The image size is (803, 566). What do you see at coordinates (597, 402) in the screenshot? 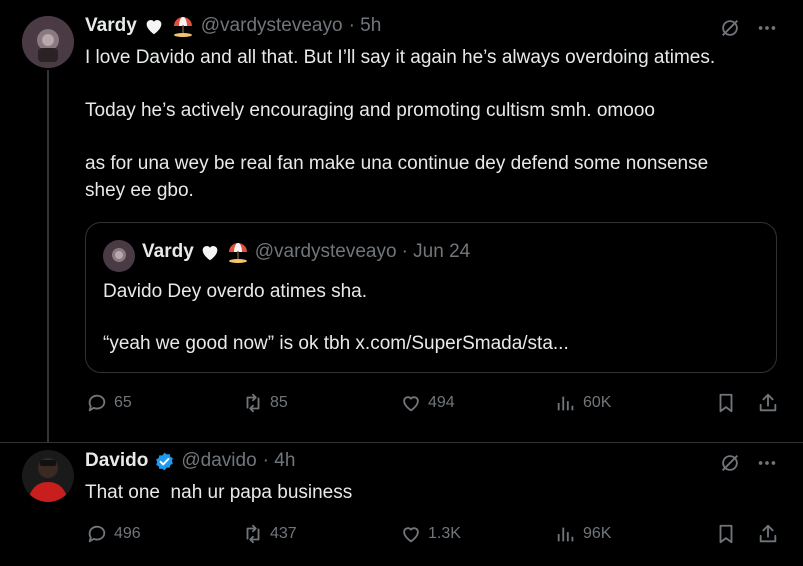
I see `views-count: 60K` at bounding box center [597, 402].